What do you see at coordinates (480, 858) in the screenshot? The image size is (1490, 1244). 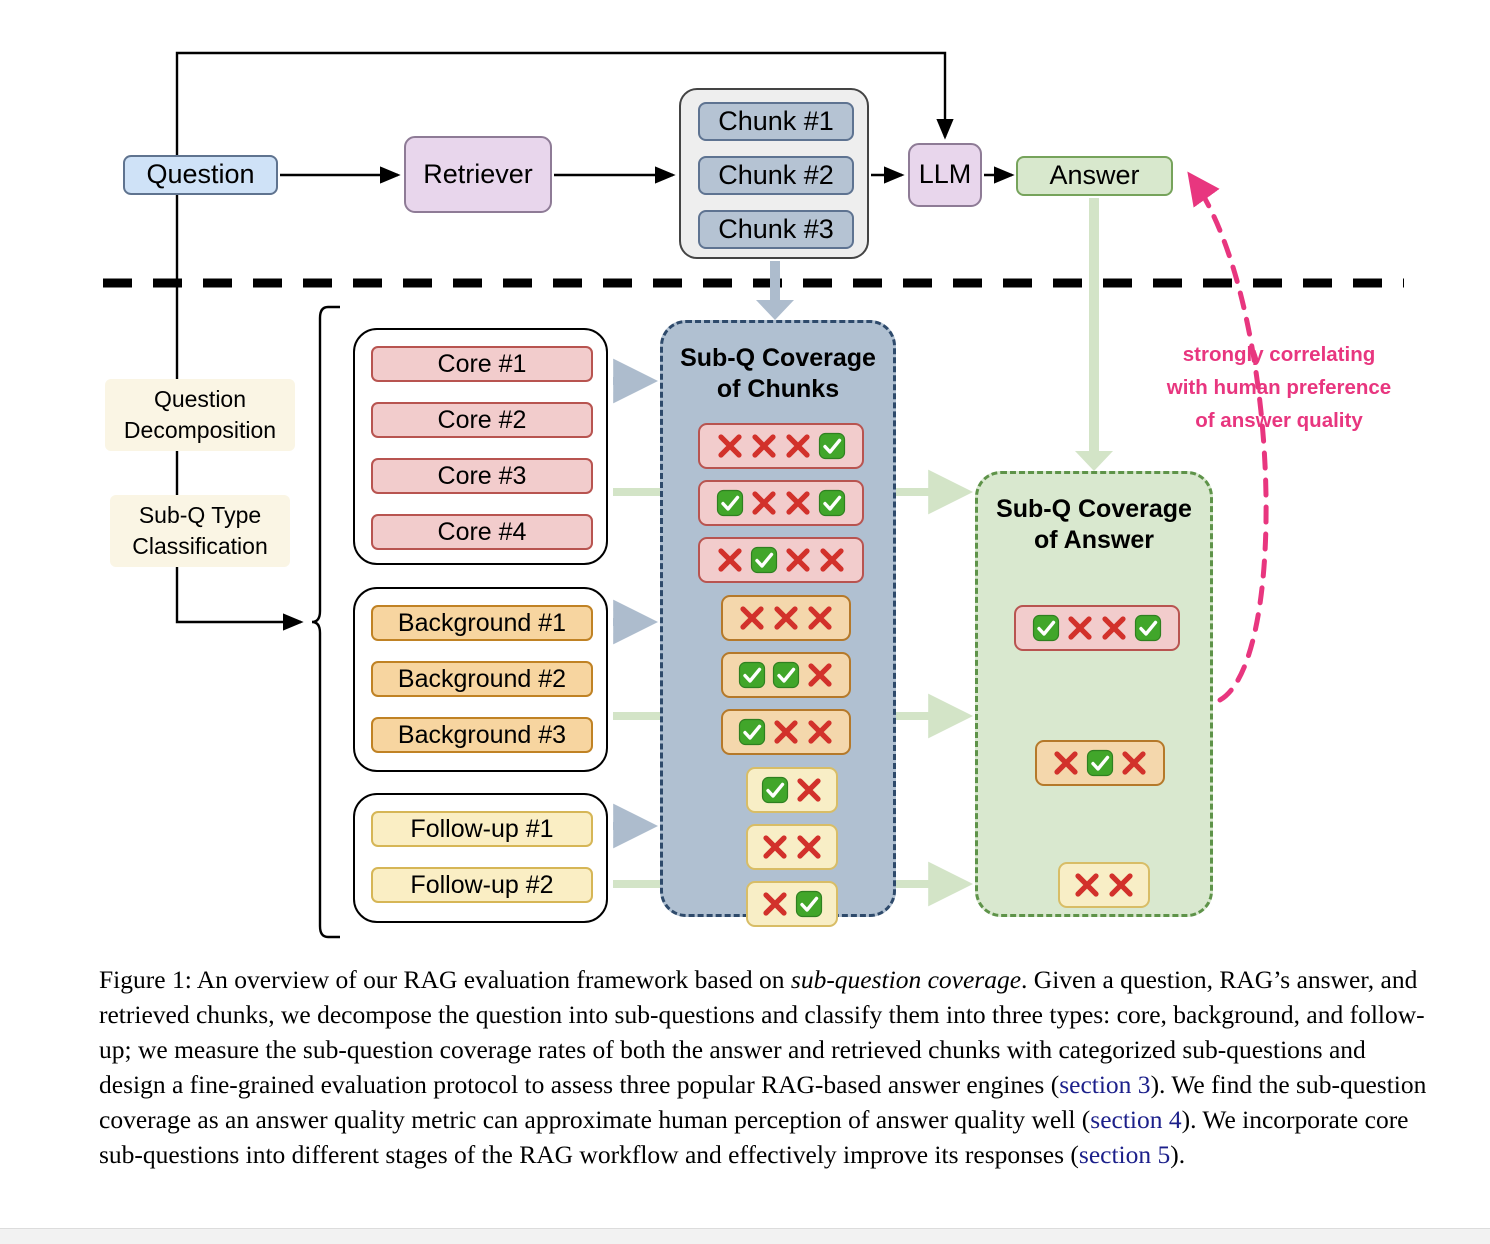 I see `subq-group-followup: Follow-up #1 Follow-up #2` at bounding box center [480, 858].